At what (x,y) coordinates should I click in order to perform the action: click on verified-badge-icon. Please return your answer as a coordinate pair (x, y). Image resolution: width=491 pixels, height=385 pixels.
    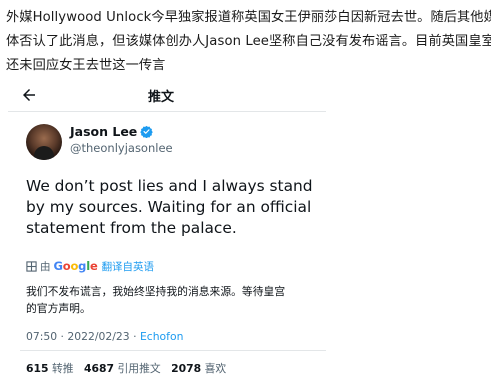
    Looking at the image, I should click on (146, 131).